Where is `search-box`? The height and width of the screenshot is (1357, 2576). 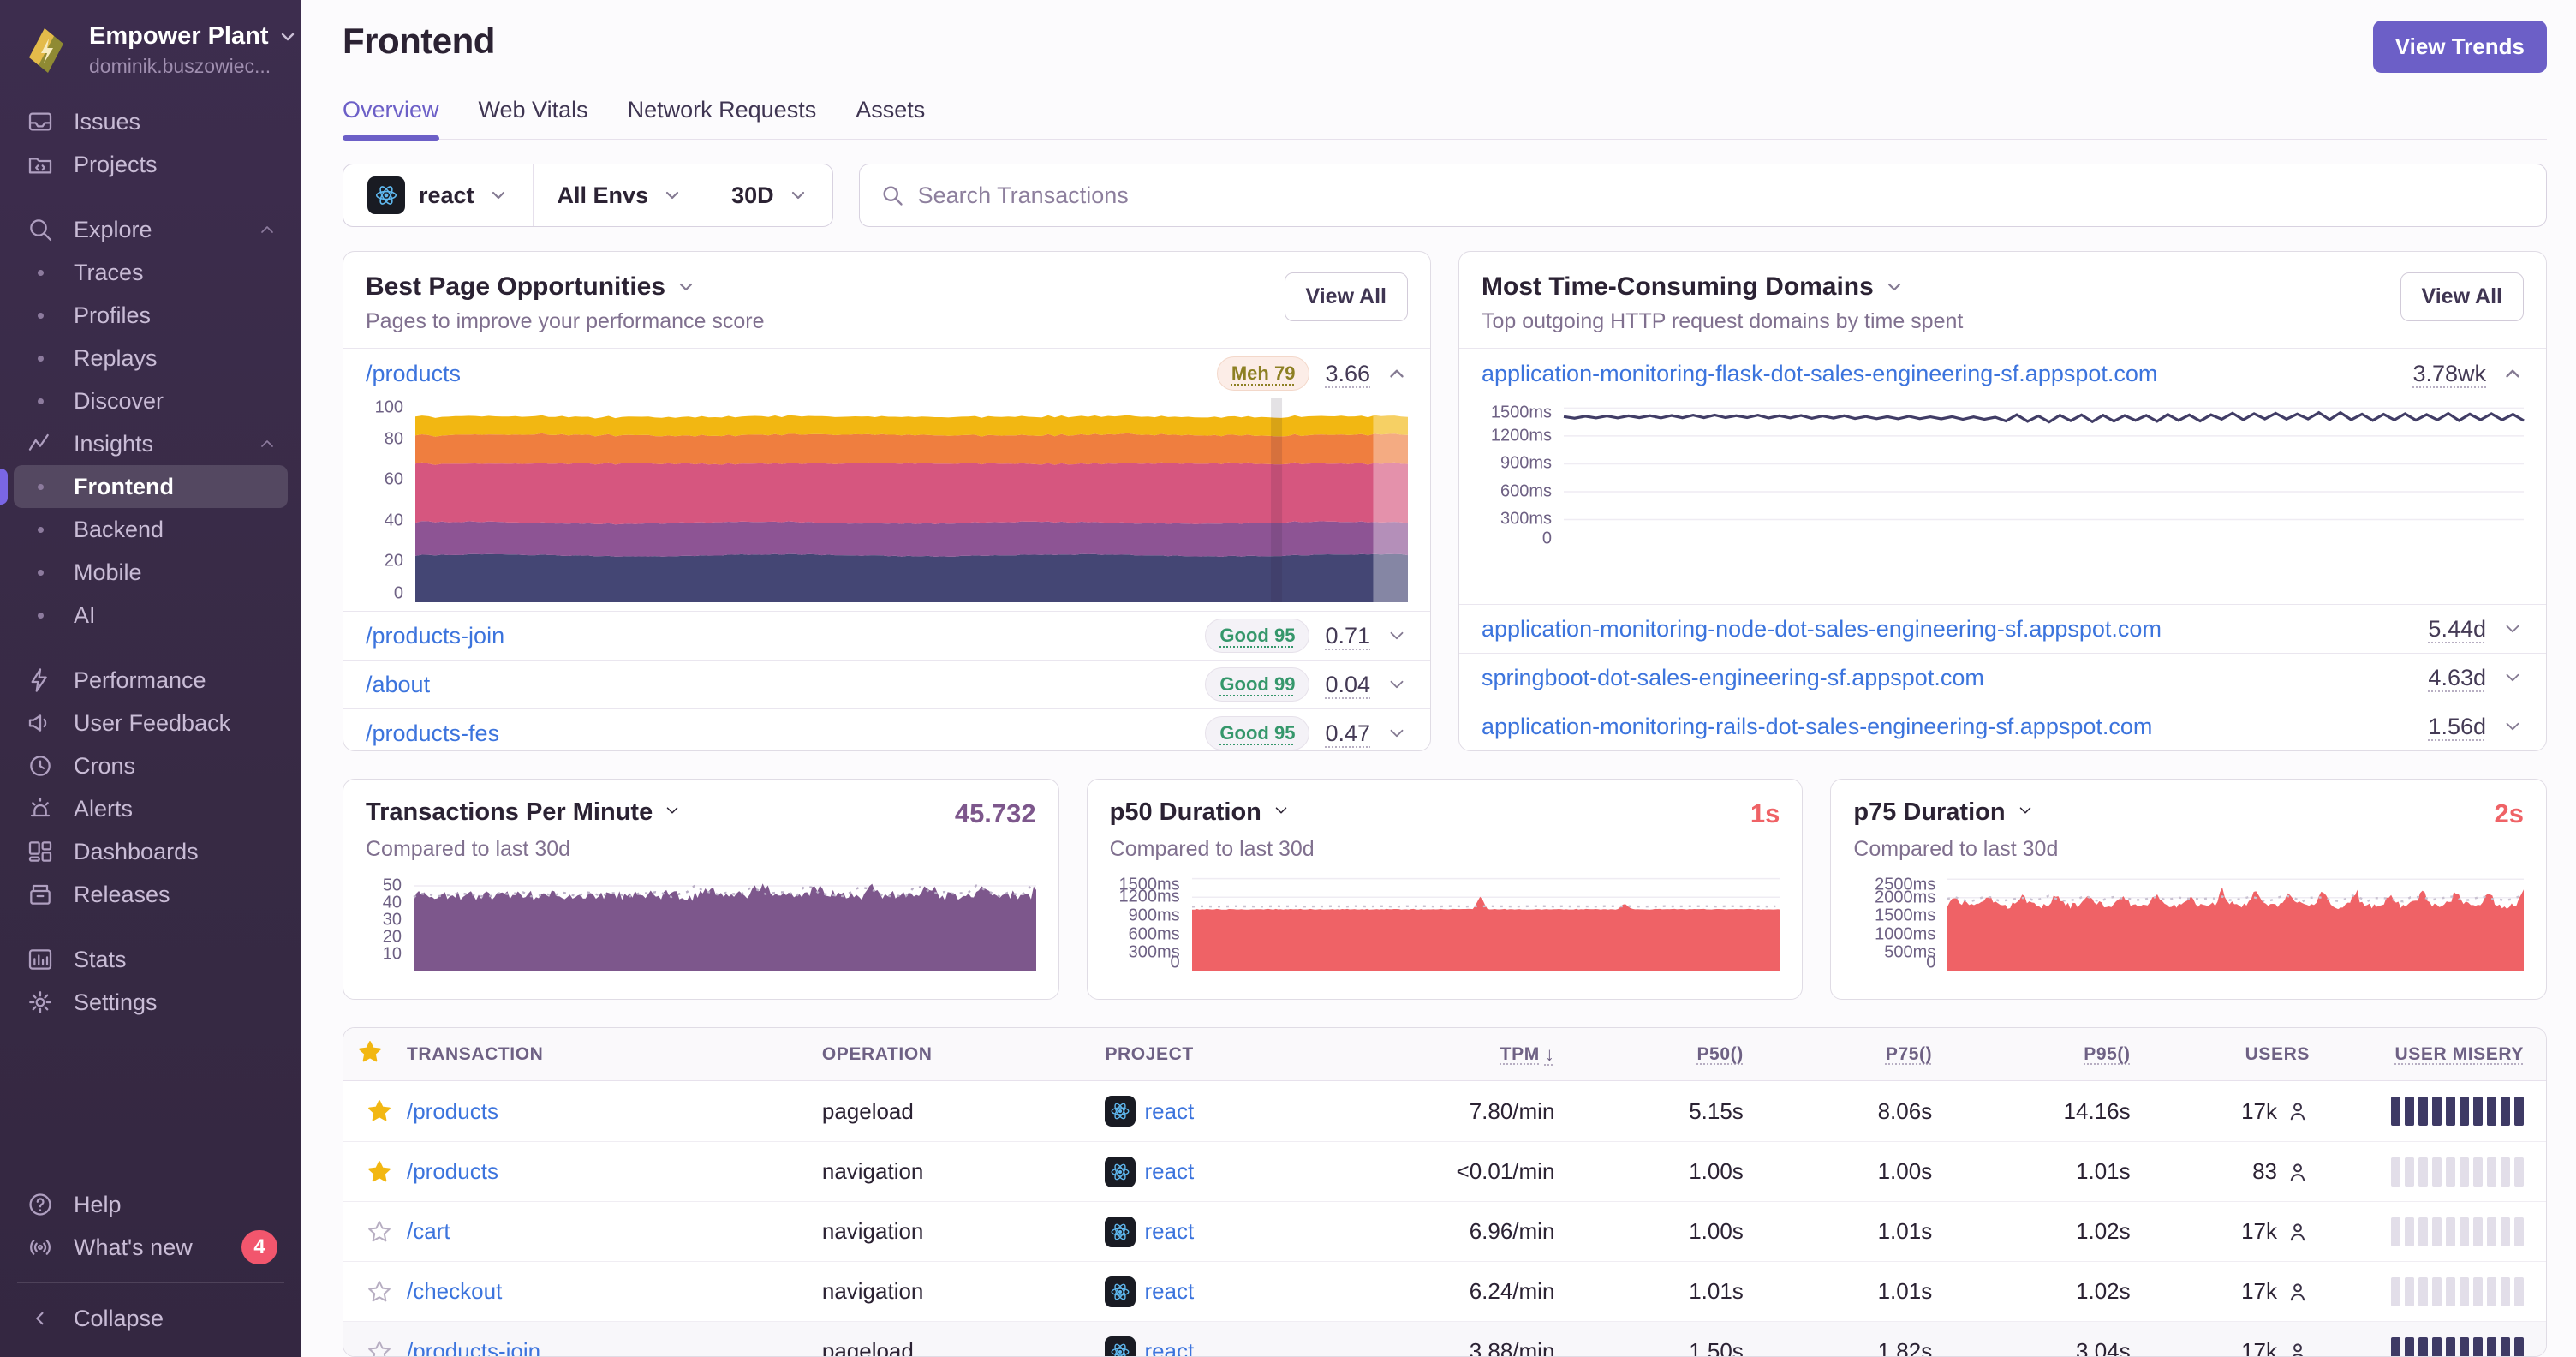
search-box is located at coordinates (1702, 196).